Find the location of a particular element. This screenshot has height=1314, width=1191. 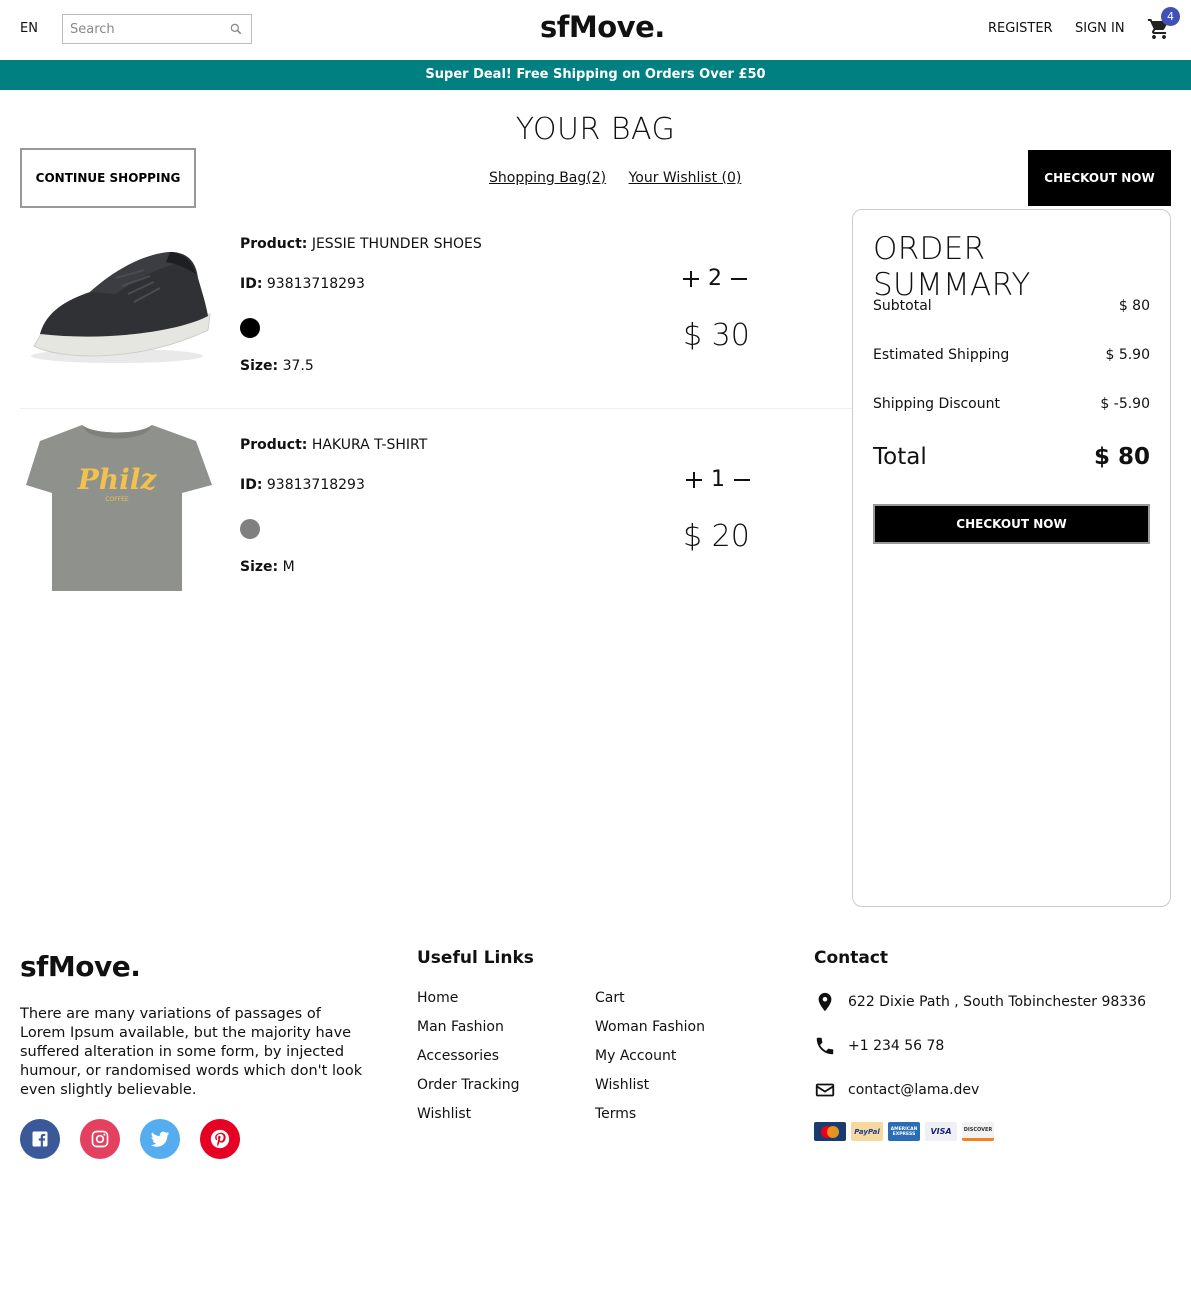

shipping-label: Estimated Shipping is located at coordinates (941, 355).